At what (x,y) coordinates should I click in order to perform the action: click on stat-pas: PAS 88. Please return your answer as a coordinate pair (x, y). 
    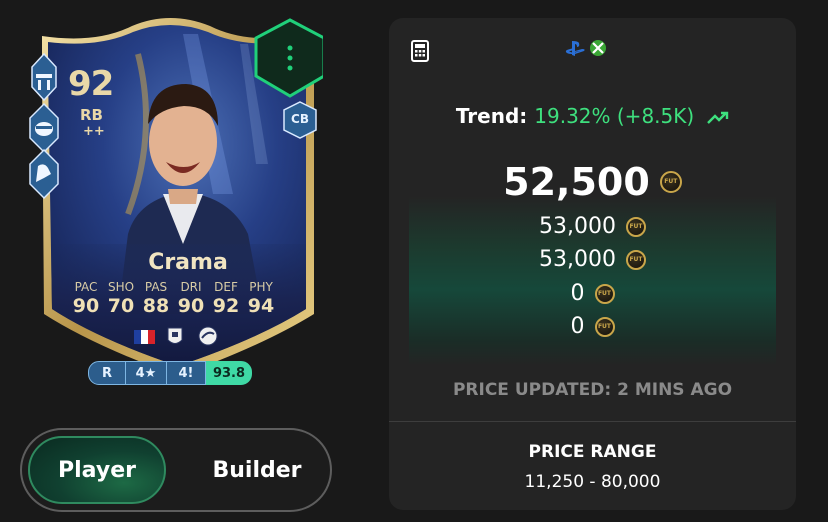
    Looking at the image, I should click on (156, 298).